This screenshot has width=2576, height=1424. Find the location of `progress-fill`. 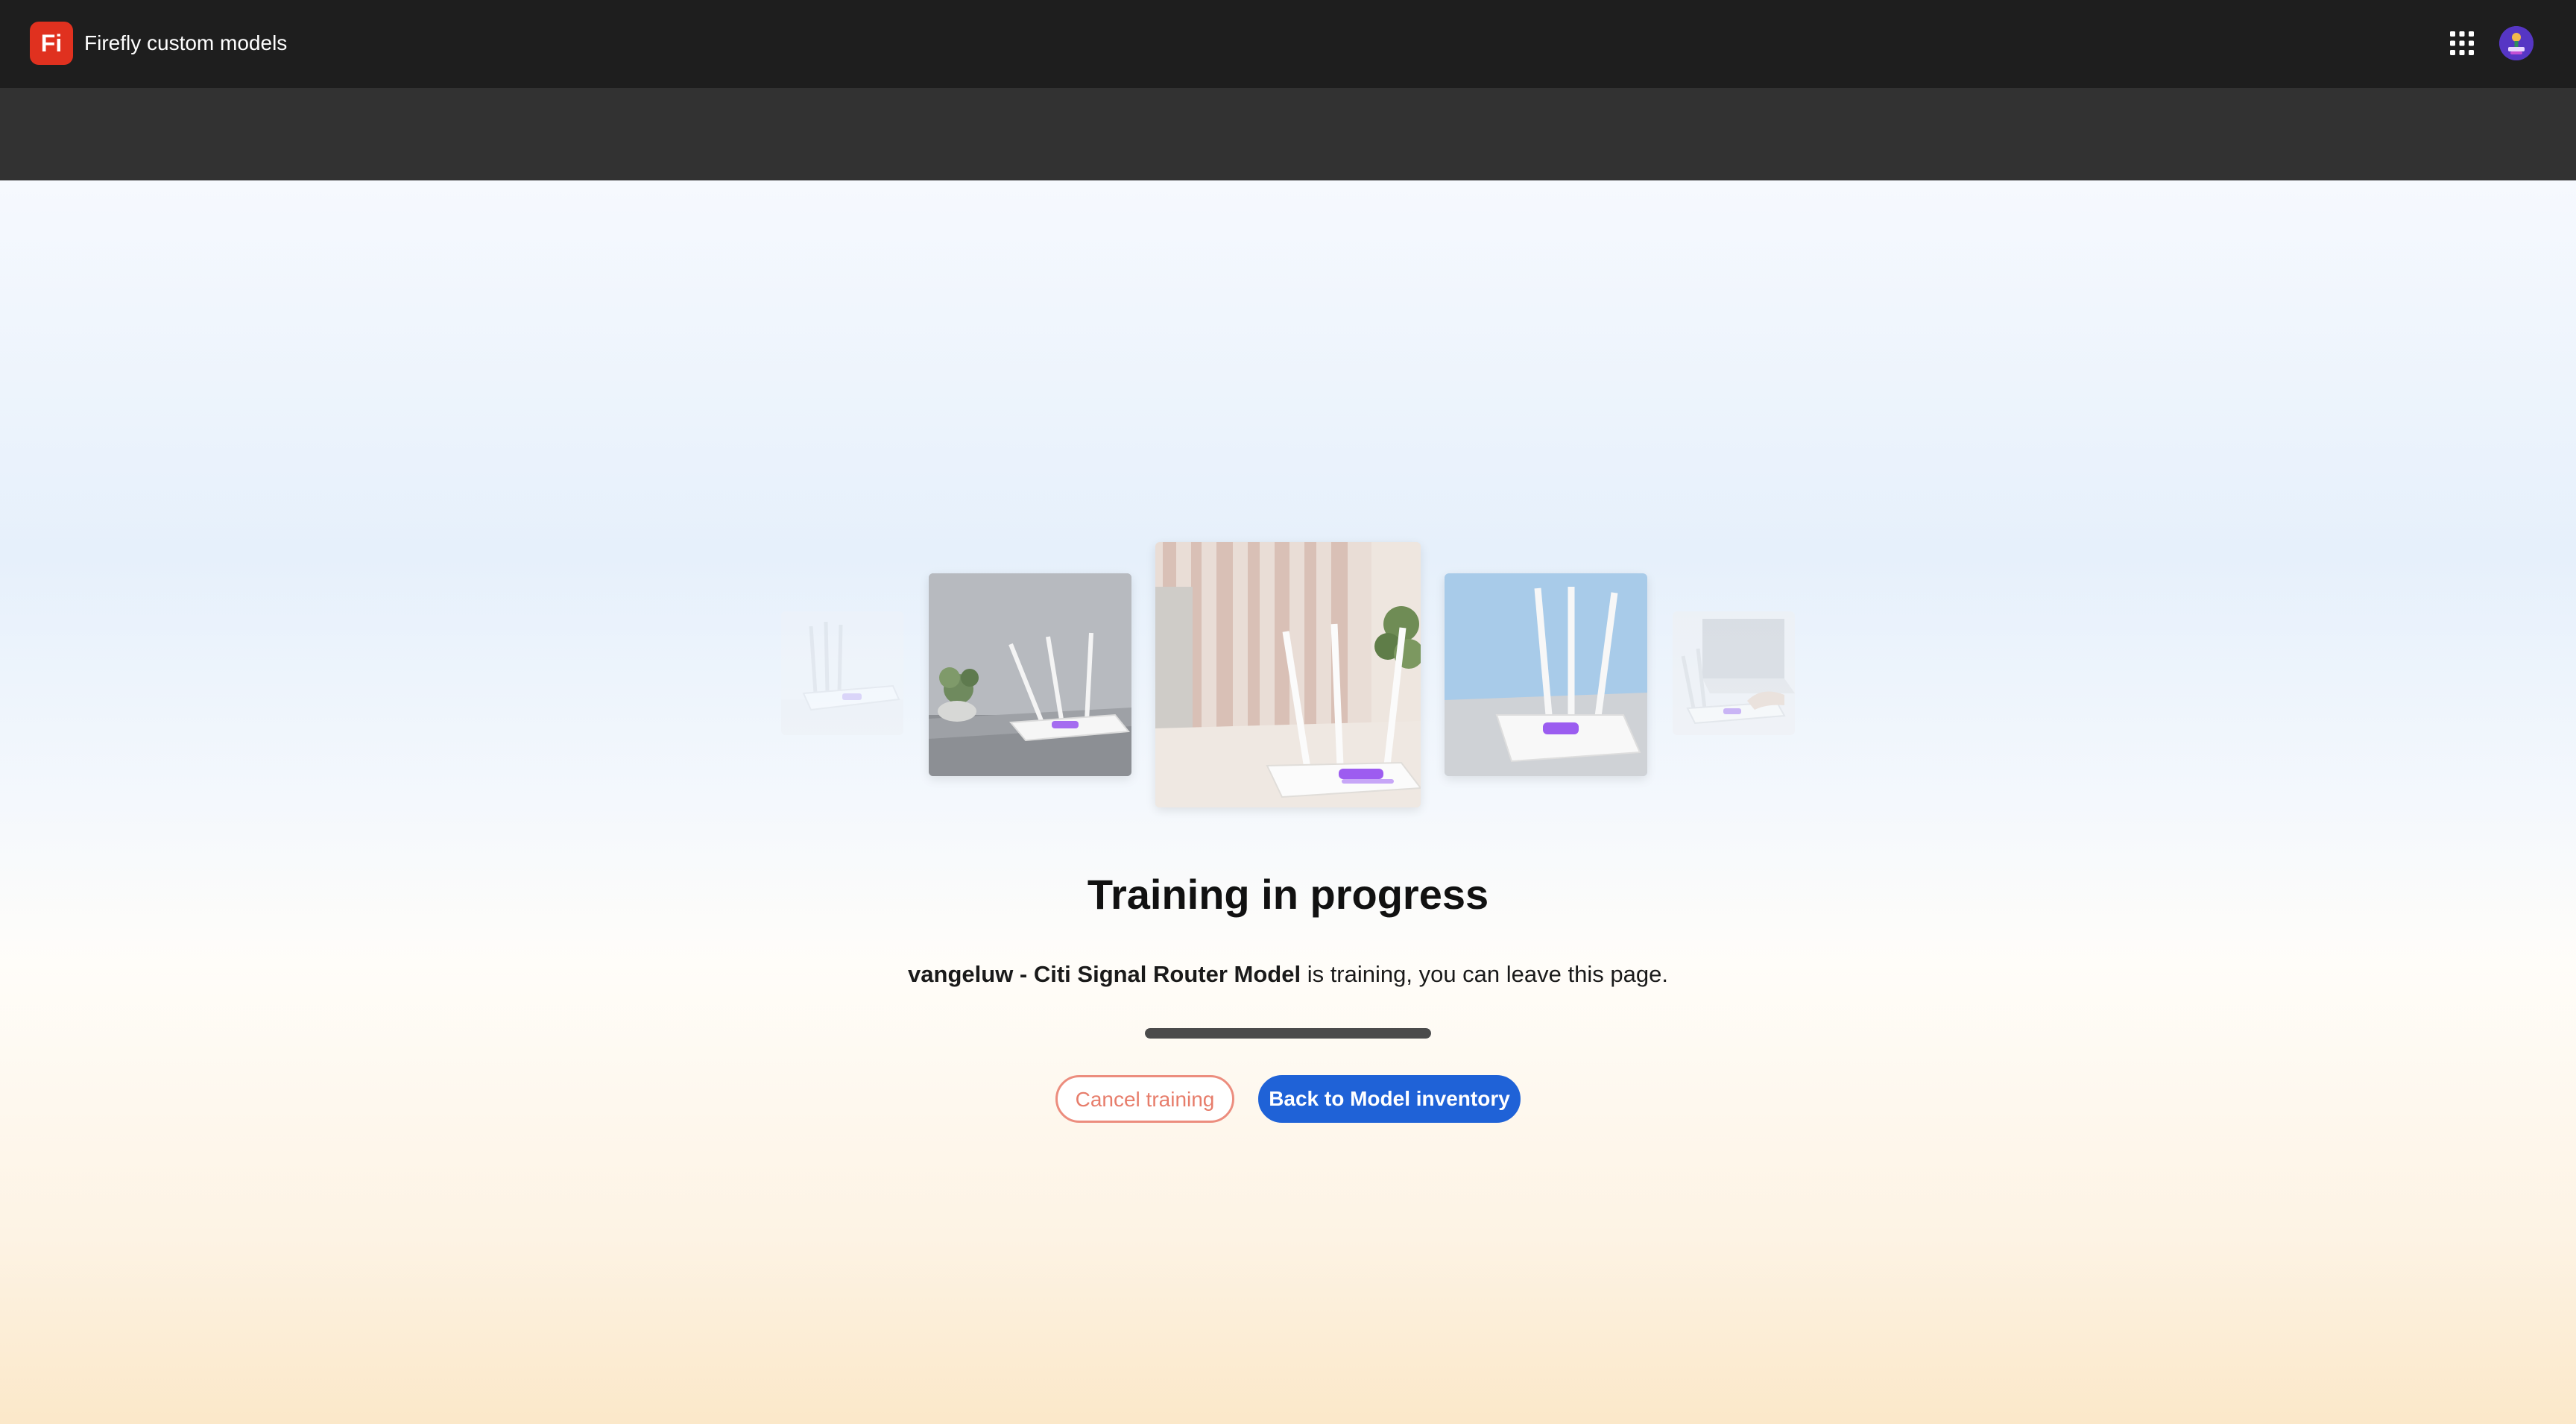

progress-fill is located at coordinates (1288, 1033).